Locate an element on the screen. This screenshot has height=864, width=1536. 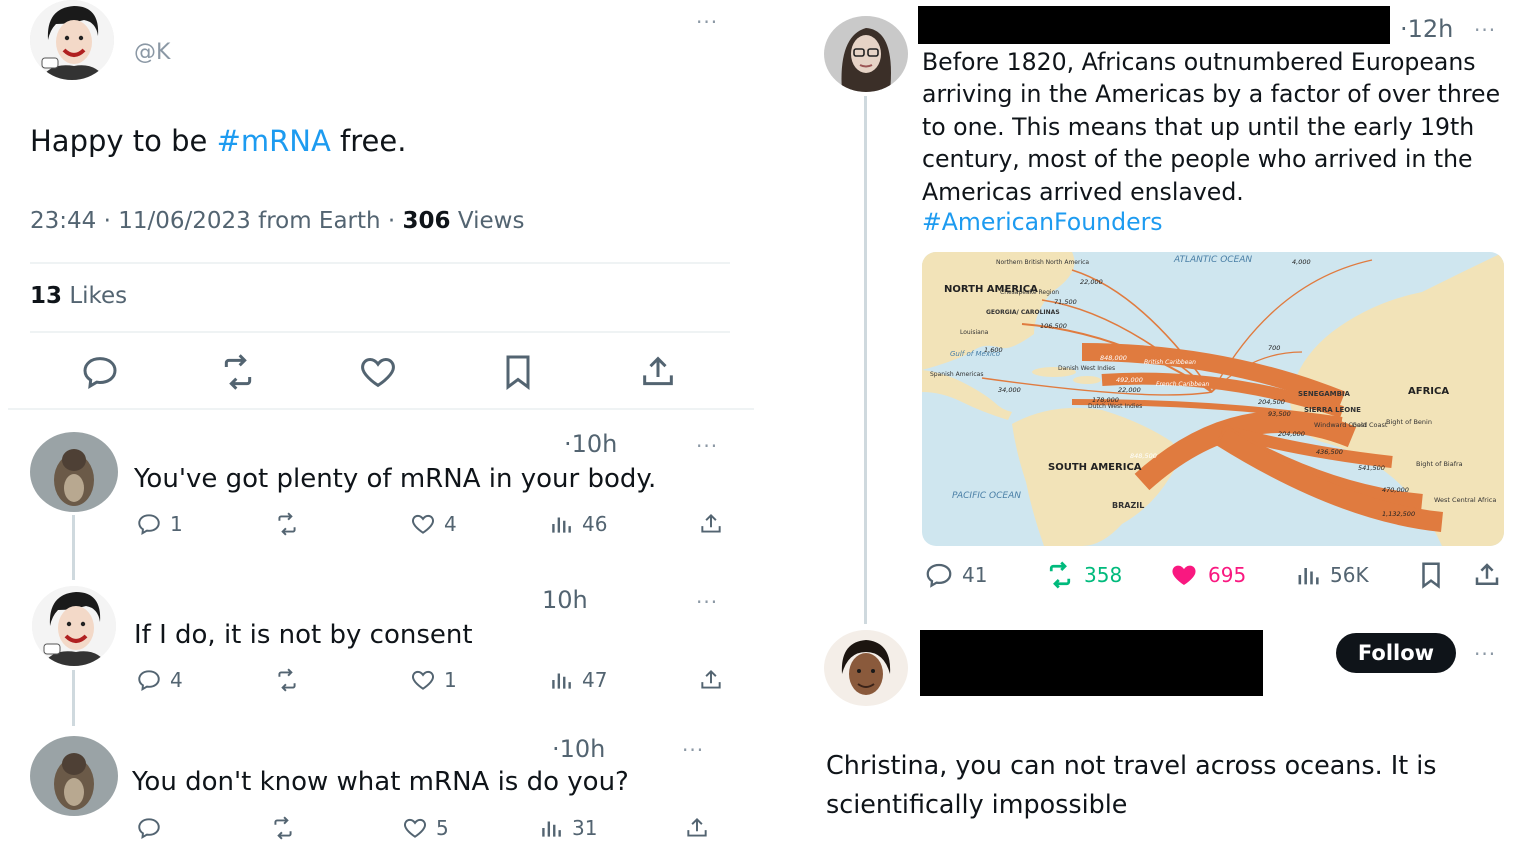
views-label: Views is located at coordinates (487, 221).